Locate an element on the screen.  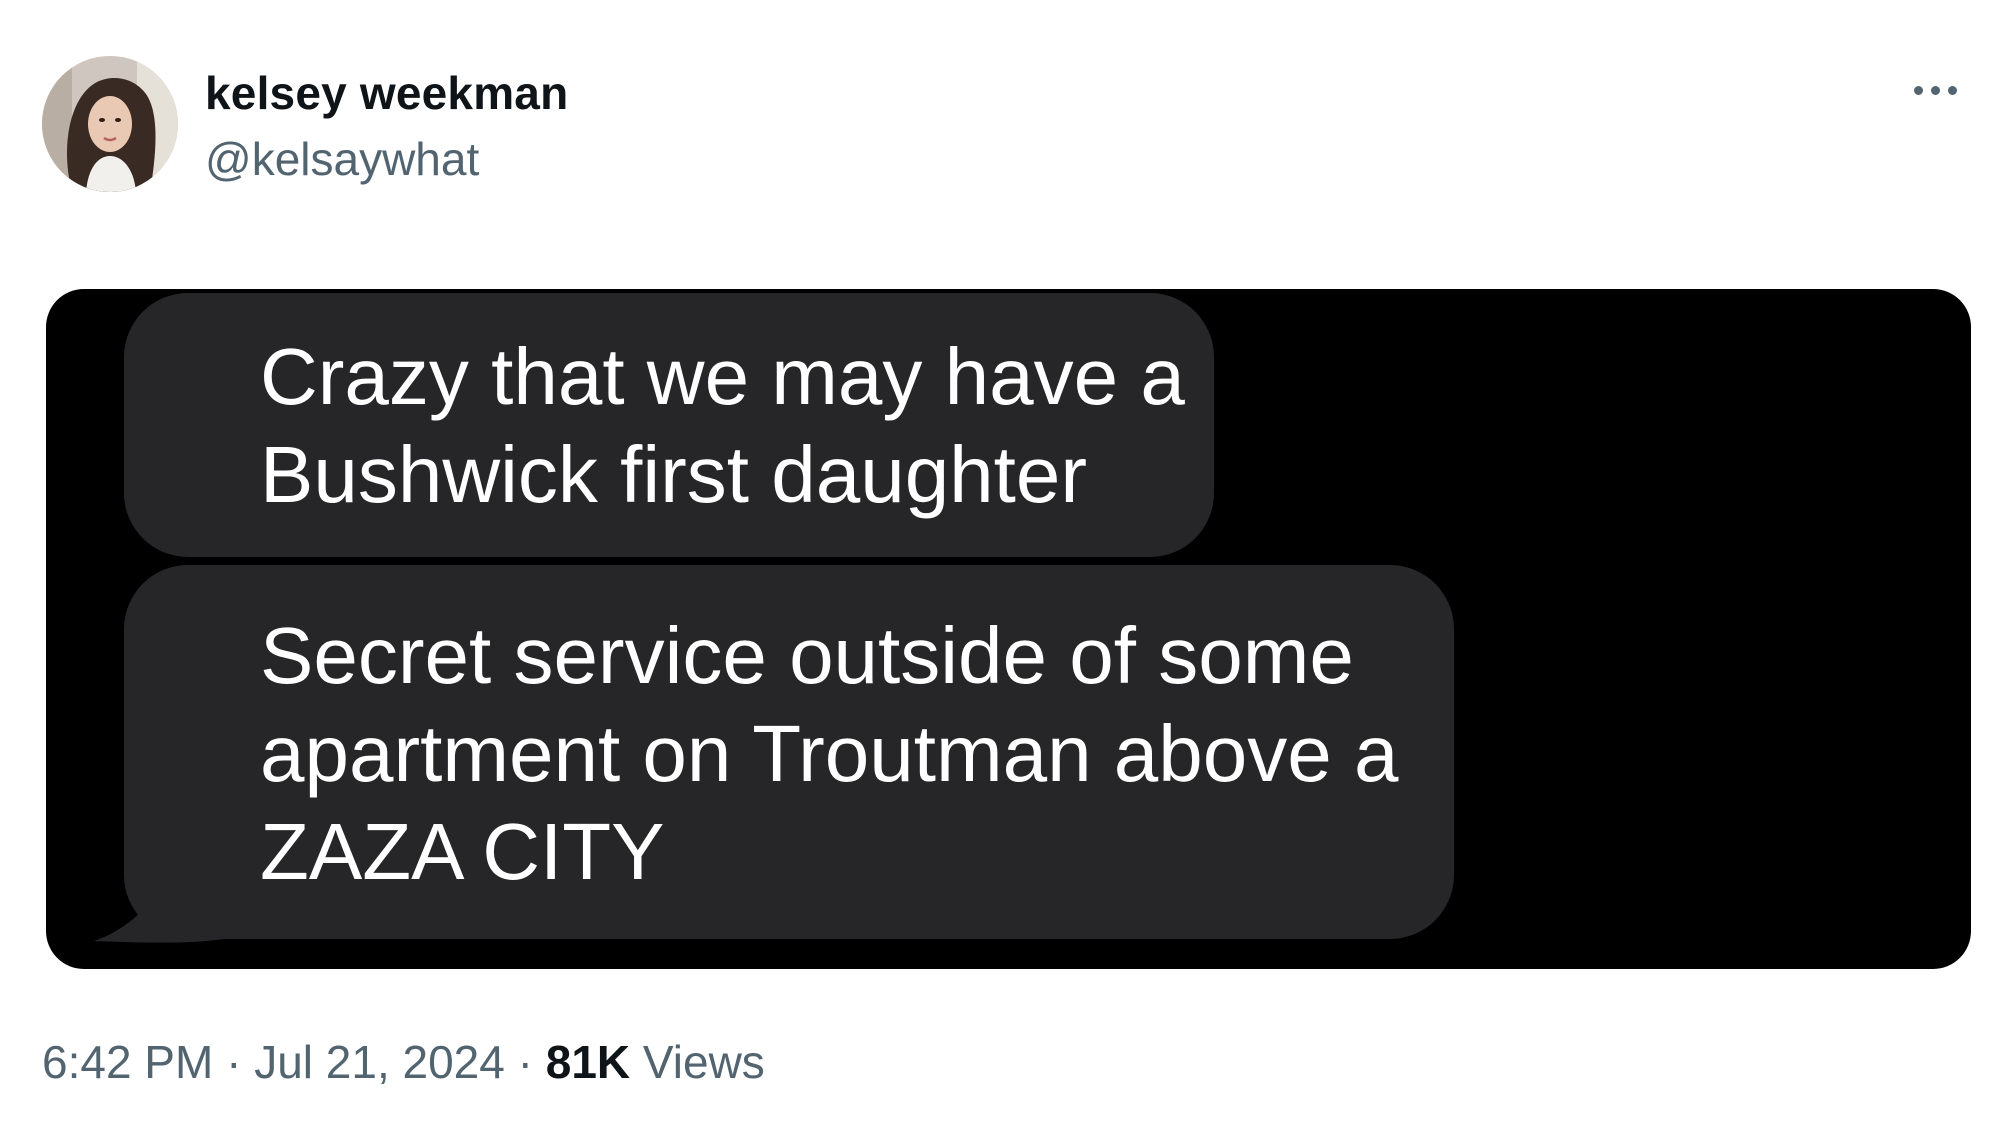
message-text: Secret service outside of some is located at coordinates (807, 655).